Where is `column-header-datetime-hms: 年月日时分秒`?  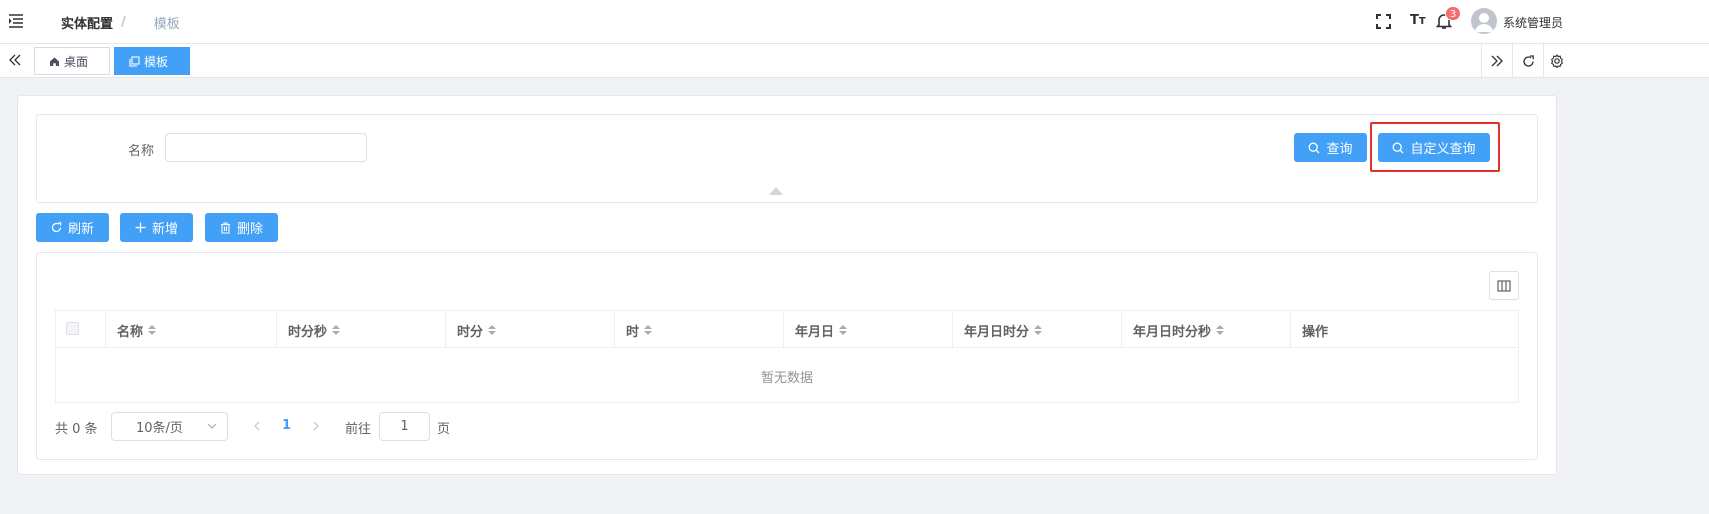
column-header-datetime-hms: 年月日时分秒 is located at coordinates (1205, 330).